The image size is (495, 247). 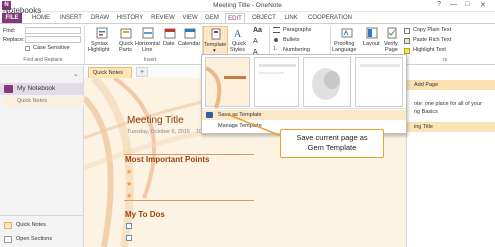 I want to click on tab-draw: DRAW, so click(x=100, y=18).